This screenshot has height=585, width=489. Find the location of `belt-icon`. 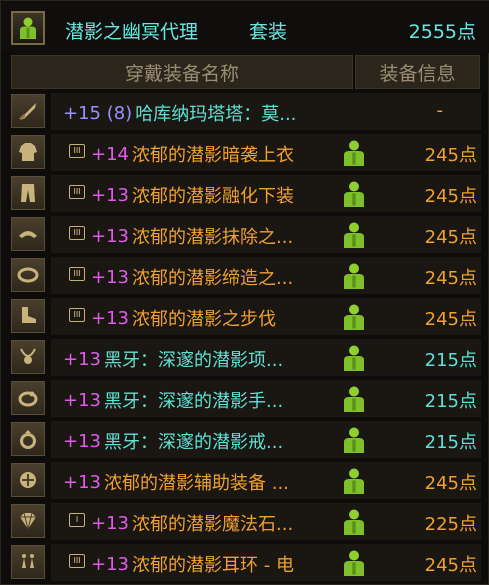

belt-icon is located at coordinates (28, 275).